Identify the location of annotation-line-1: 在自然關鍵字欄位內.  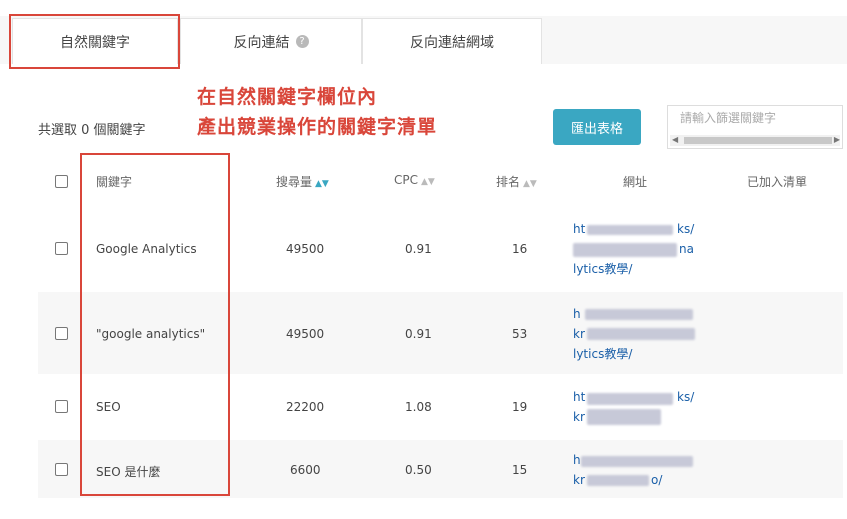
(287, 97).